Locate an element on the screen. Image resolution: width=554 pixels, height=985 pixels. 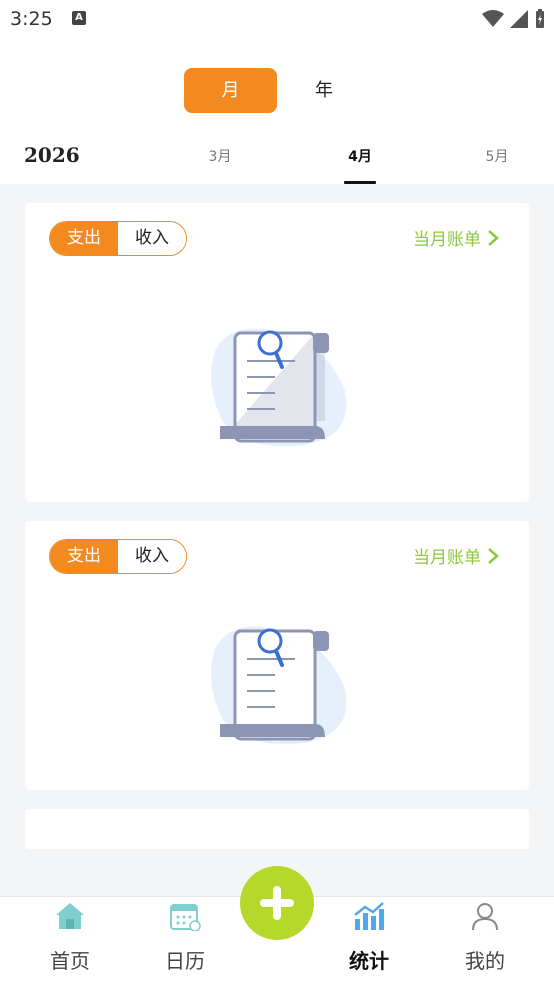
tab-month-5: 5月 is located at coordinates (497, 156).